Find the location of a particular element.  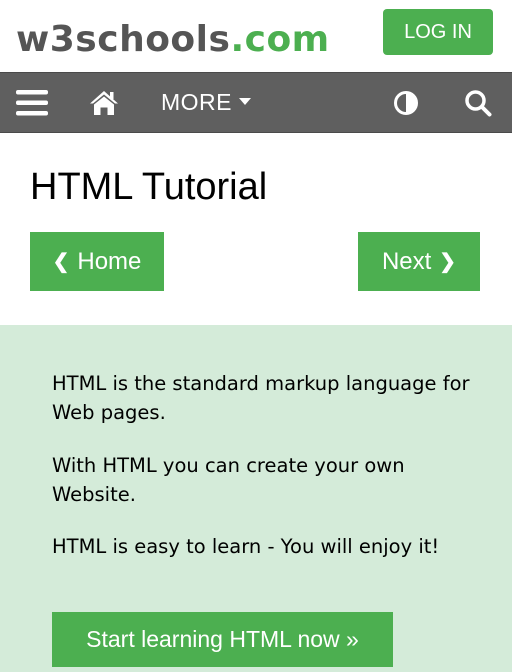

next-button: Next ❯ is located at coordinates (419, 261).